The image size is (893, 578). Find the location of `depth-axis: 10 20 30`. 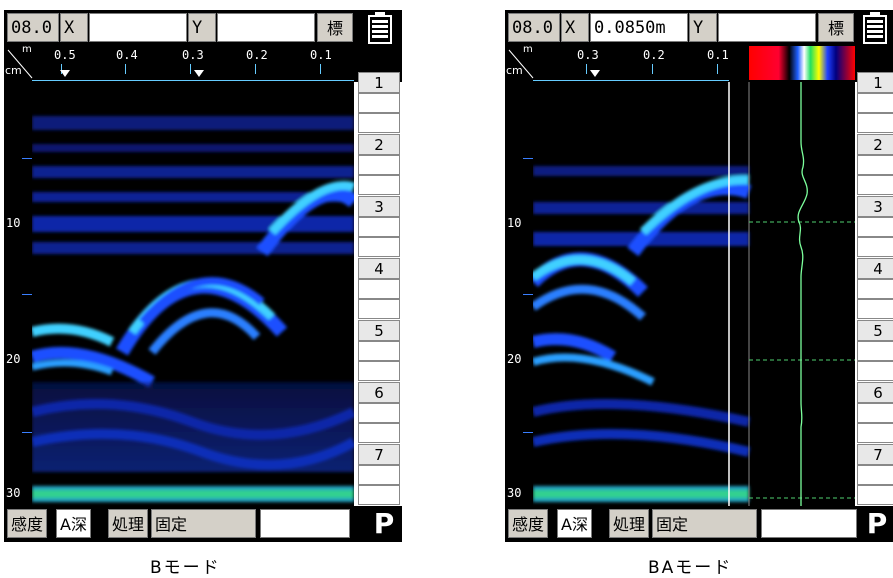

depth-axis: 10 20 30 is located at coordinates (519, 294).